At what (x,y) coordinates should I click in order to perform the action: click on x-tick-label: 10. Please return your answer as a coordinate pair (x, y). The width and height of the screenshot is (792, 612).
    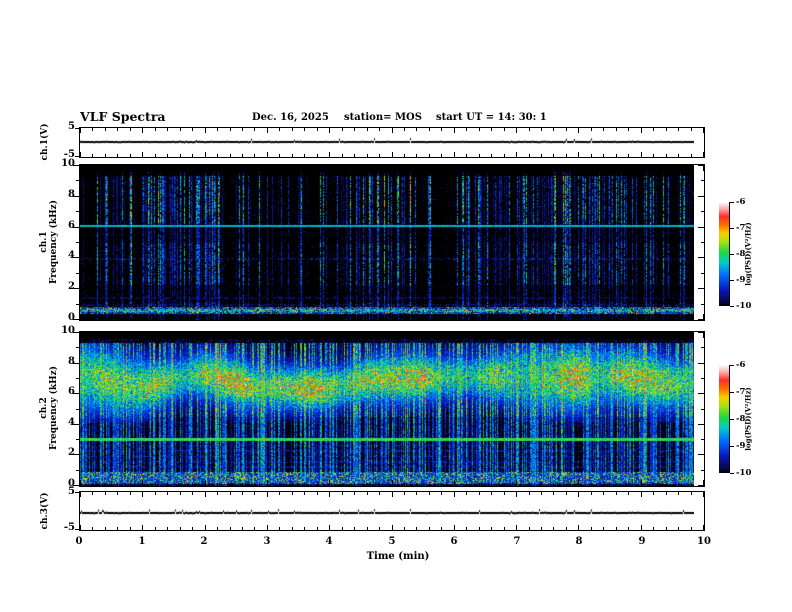
    Looking at the image, I should click on (704, 541).